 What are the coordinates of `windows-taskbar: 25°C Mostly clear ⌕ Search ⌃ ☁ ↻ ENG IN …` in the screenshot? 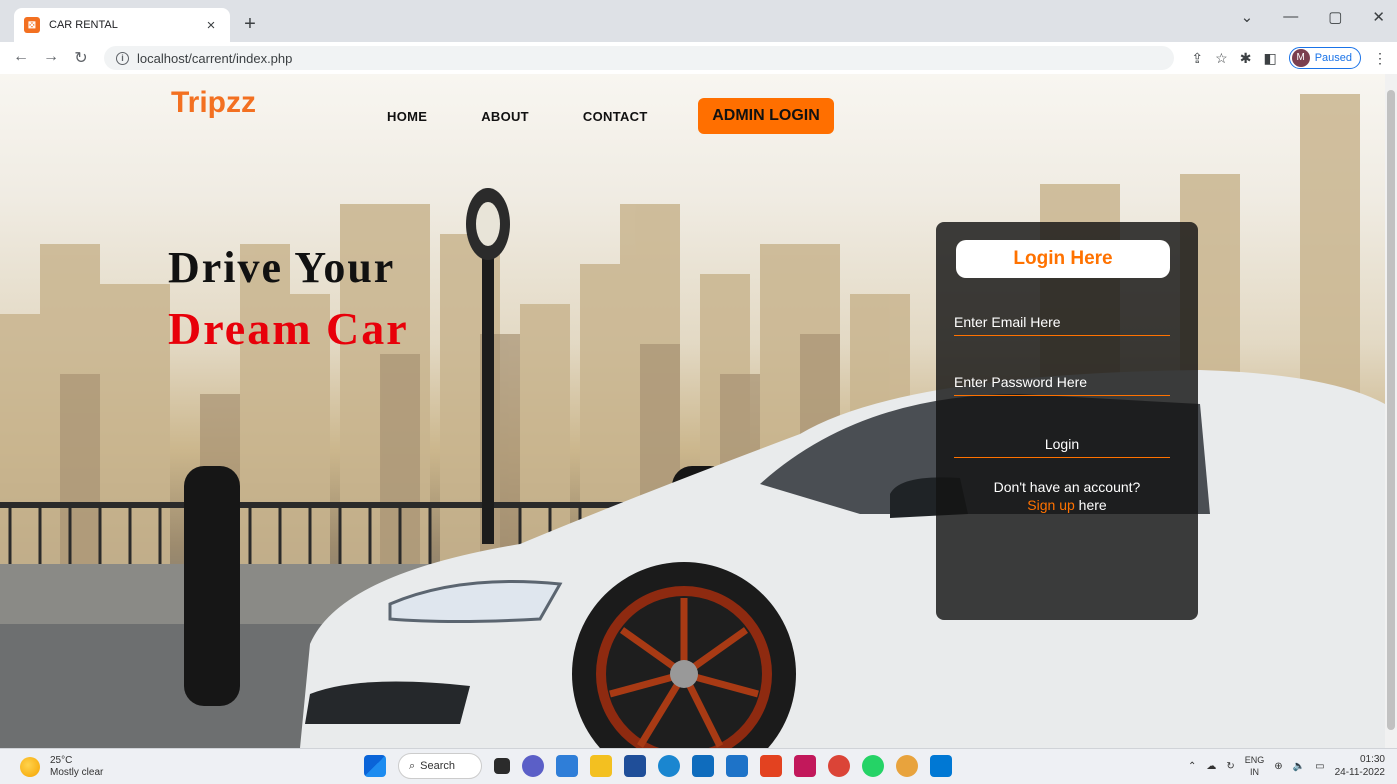 It's located at (698, 766).